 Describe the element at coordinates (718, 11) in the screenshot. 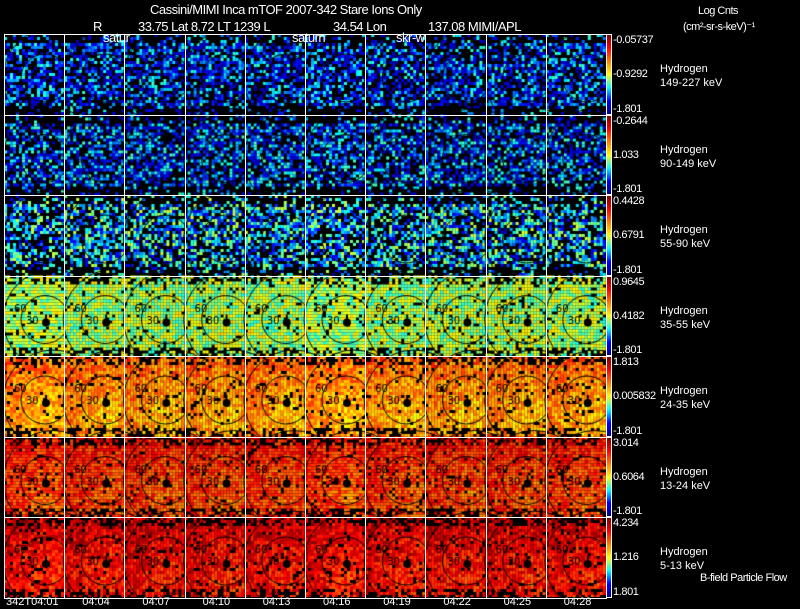

I see `units-line1: Log Cnts` at that location.